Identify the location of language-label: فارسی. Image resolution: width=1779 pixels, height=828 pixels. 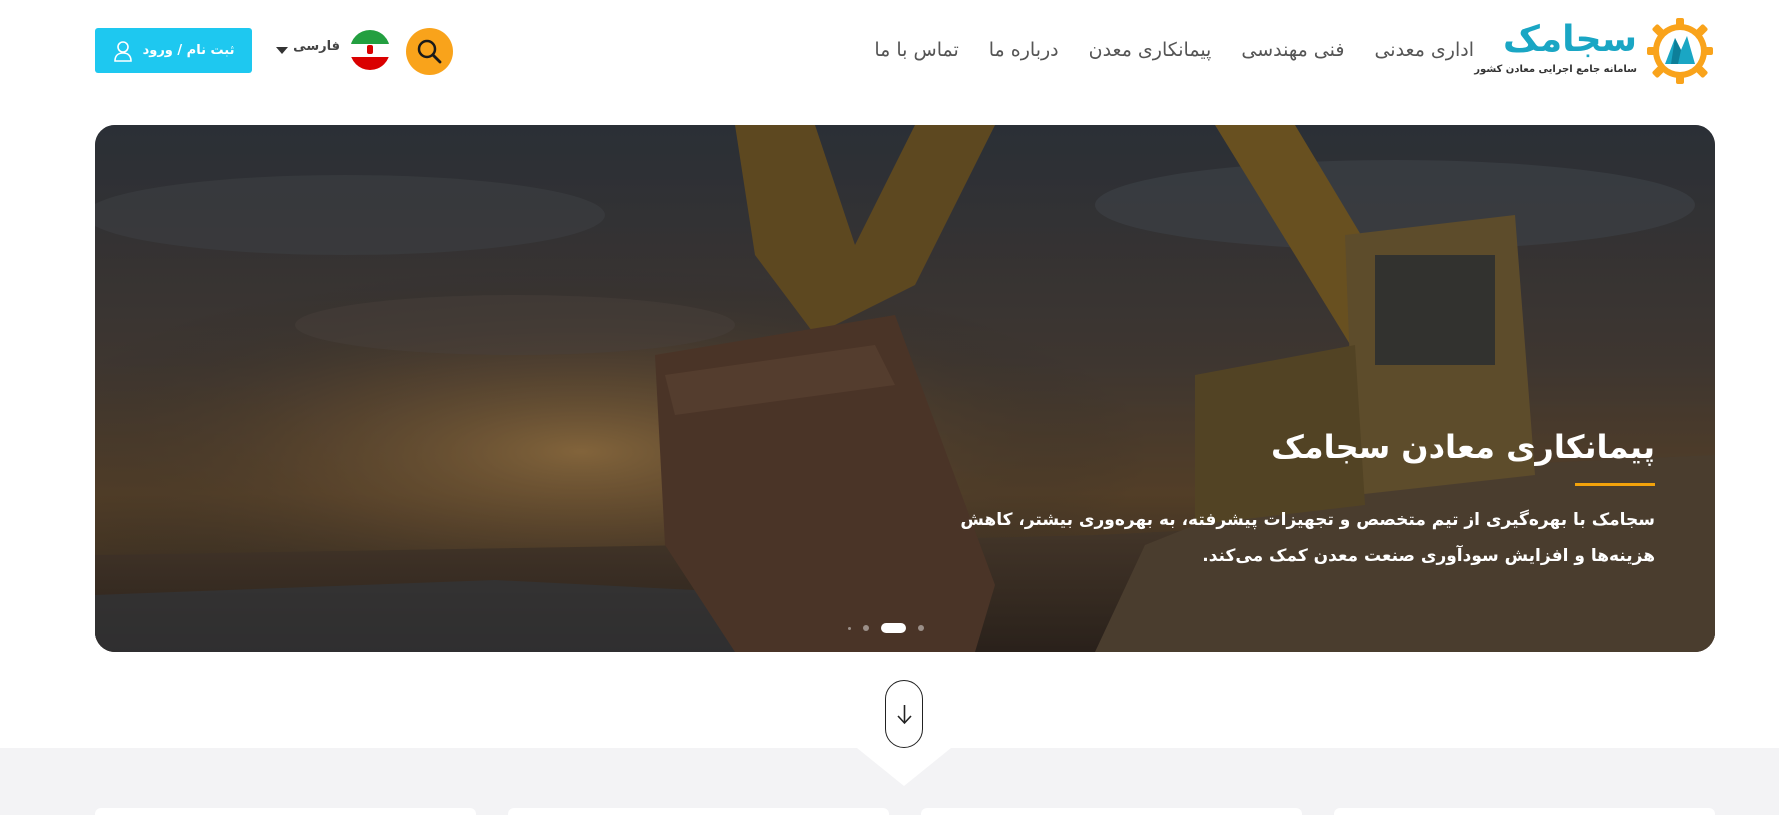
(316, 46).